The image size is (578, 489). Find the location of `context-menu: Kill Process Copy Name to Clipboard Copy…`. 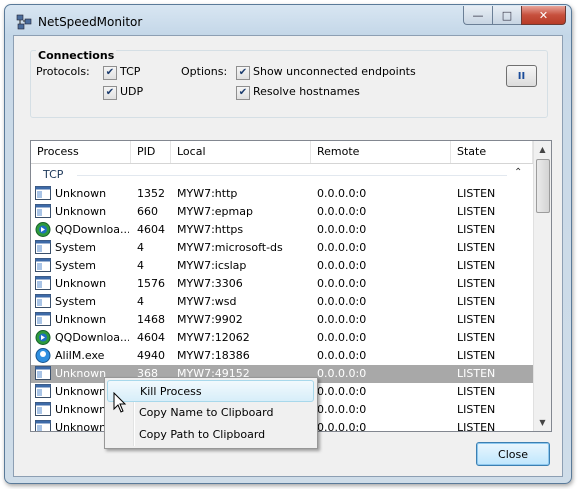

context-menu: Kill Process Copy Name to Clipboard Copy… is located at coordinates (211, 413).